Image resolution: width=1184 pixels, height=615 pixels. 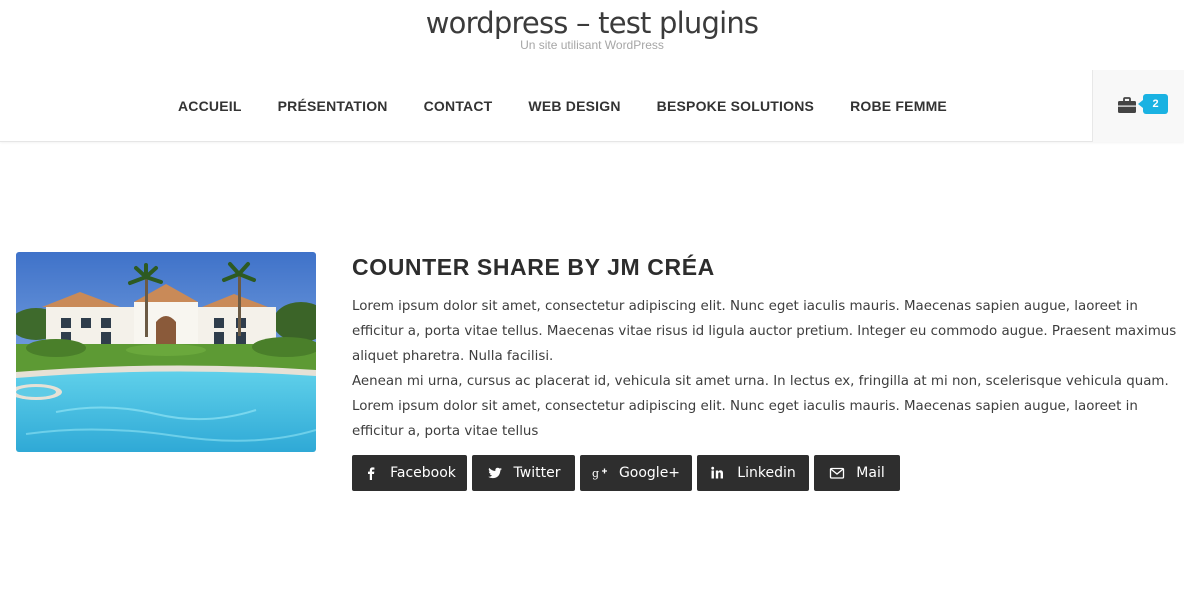 What do you see at coordinates (600, 473) in the screenshot?
I see `google-plus-icon: g` at bounding box center [600, 473].